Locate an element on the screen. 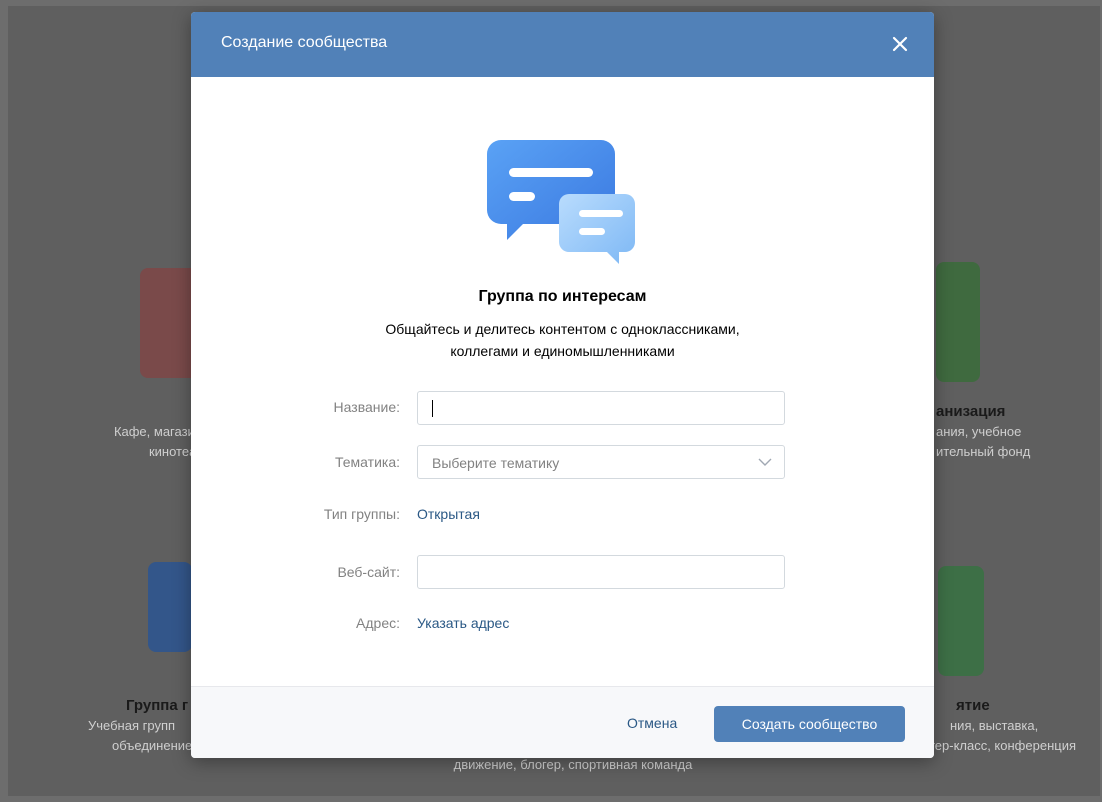 This screenshot has height=802, width=1102. address-link: Указать адрес is located at coordinates (463, 623).